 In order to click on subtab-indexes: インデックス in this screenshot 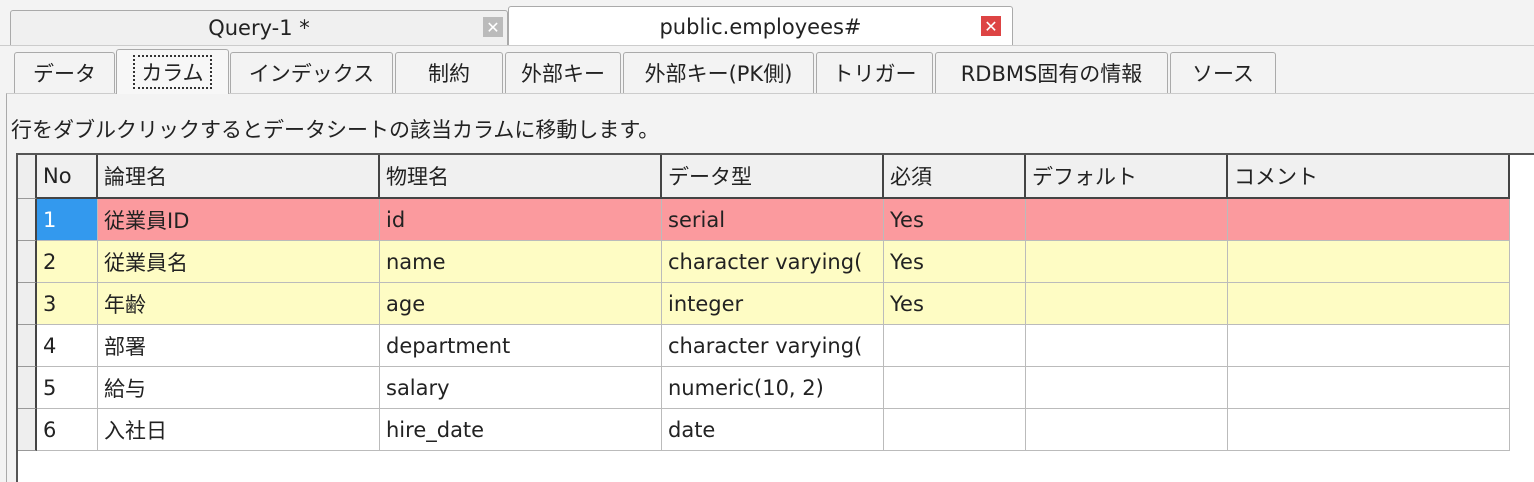, I will do `click(311, 72)`.